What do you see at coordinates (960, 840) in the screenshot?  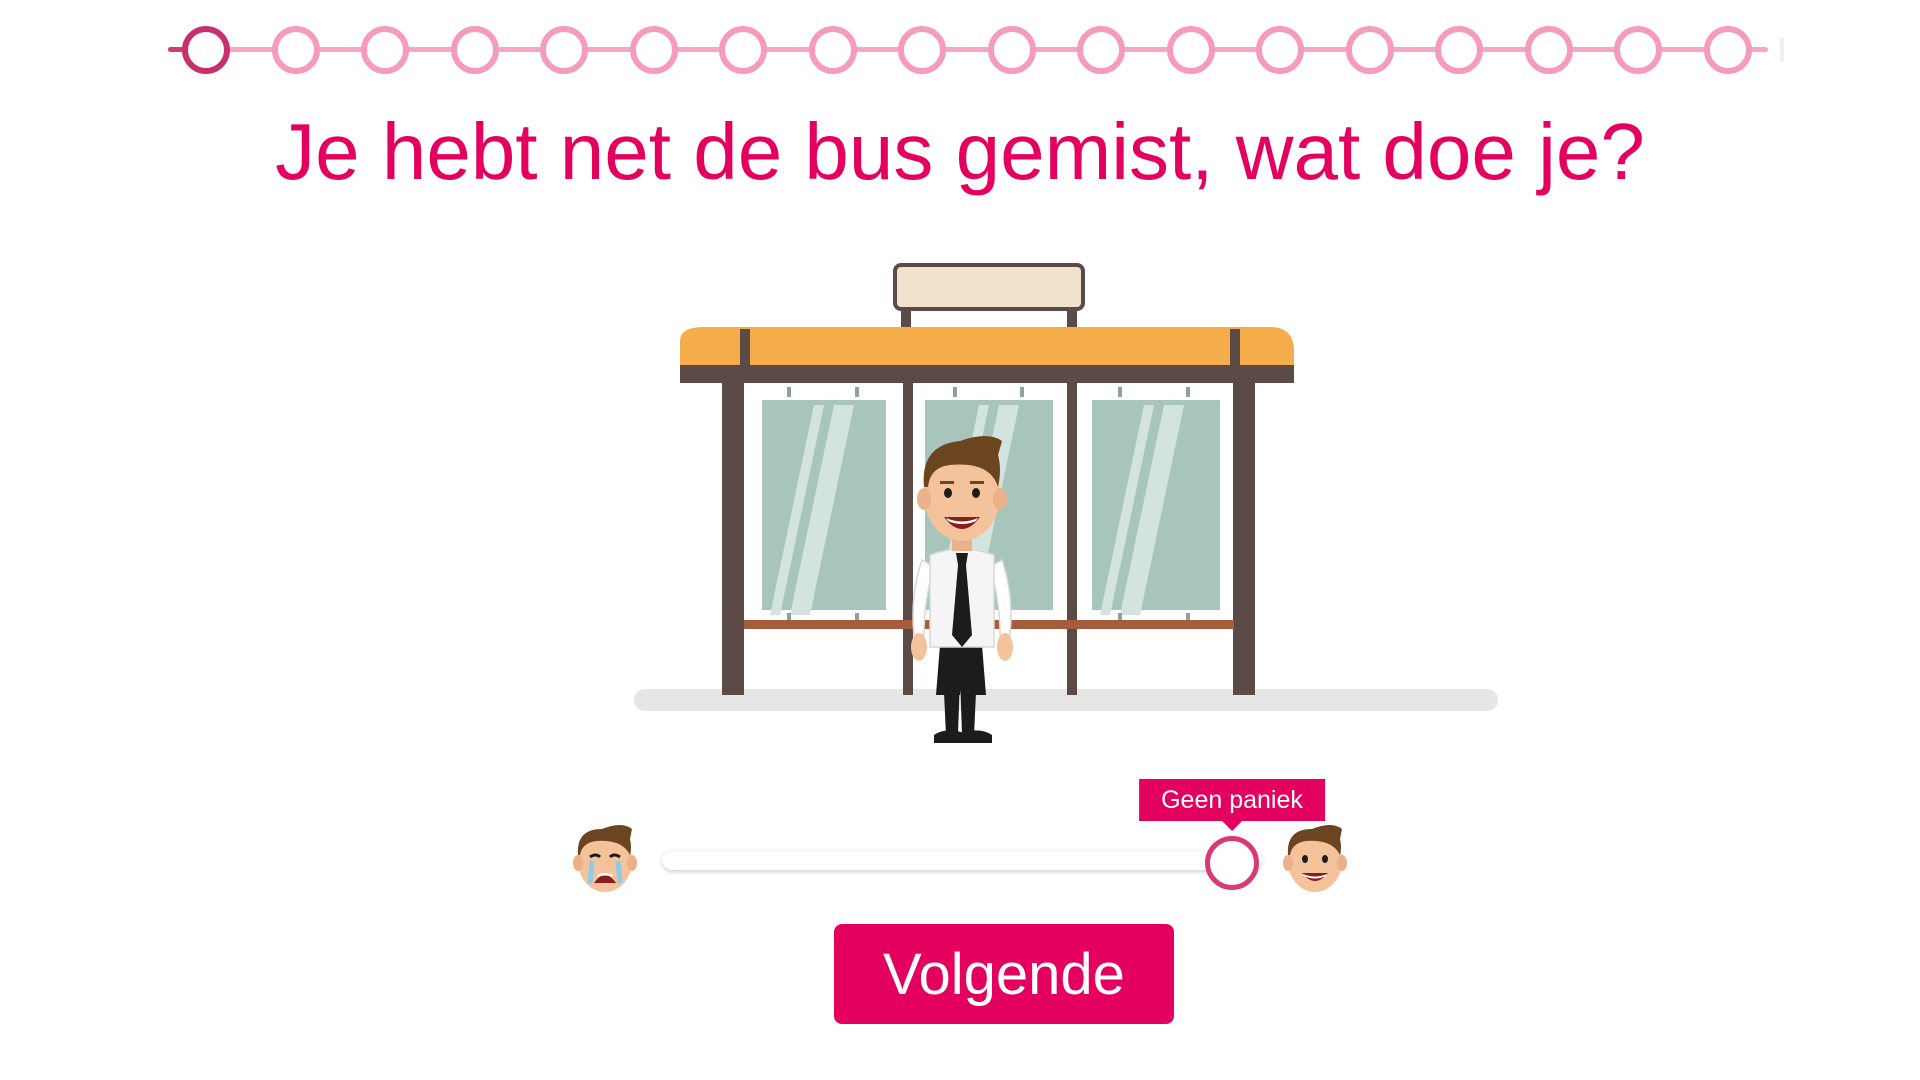 I see `mood-slider: Geen paniek` at bounding box center [960, 840].